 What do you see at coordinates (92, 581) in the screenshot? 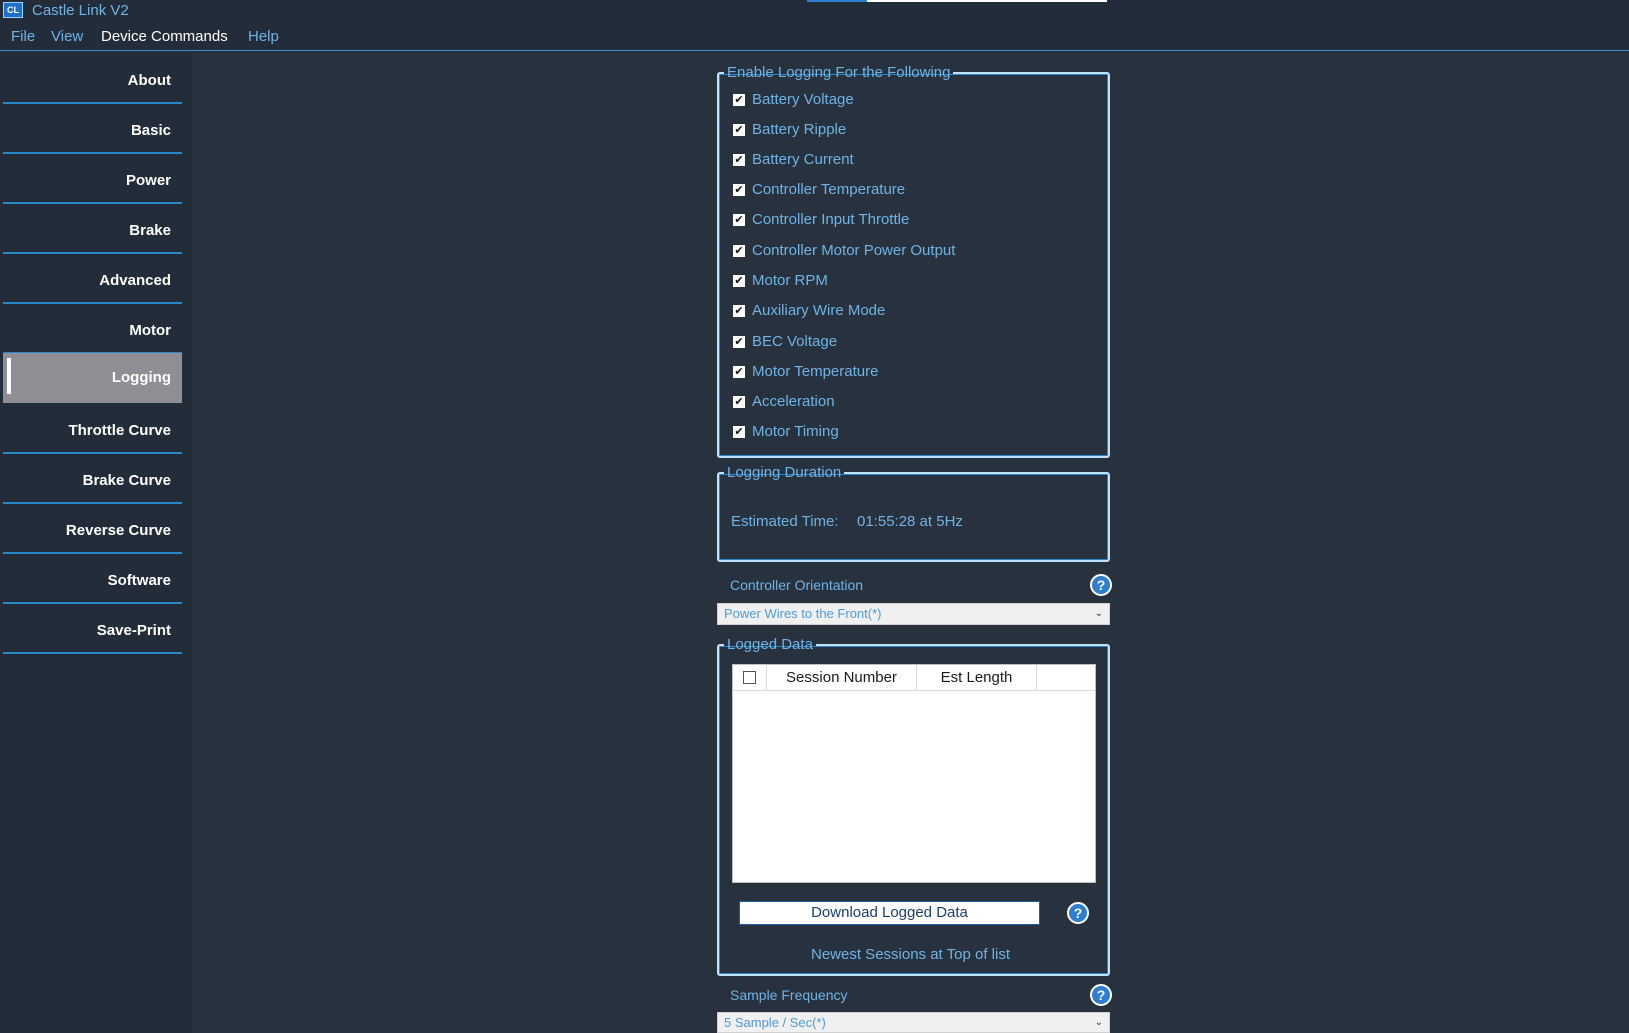
I see `sidebar-item-software: Software` at bounding box center [92, 581].